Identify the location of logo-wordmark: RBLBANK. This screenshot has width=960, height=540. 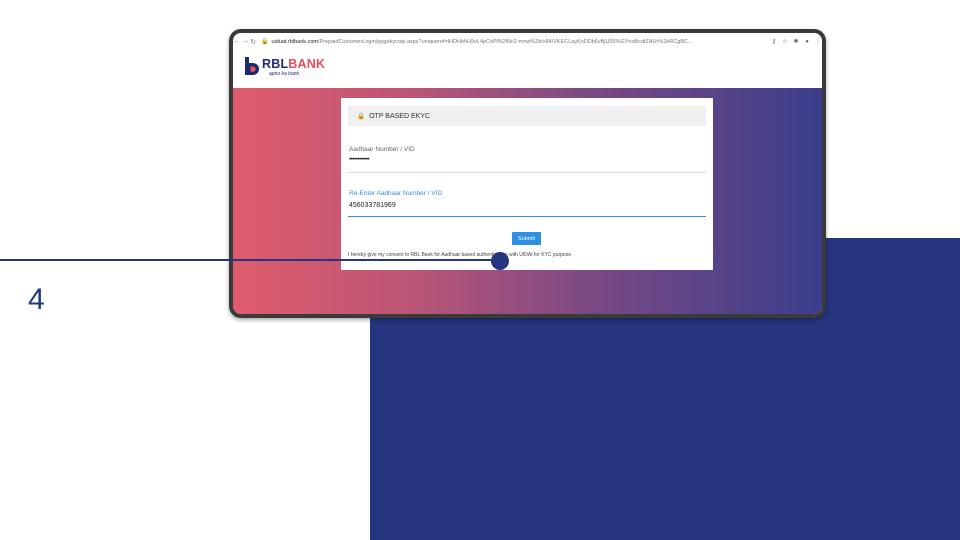
(293, 64).